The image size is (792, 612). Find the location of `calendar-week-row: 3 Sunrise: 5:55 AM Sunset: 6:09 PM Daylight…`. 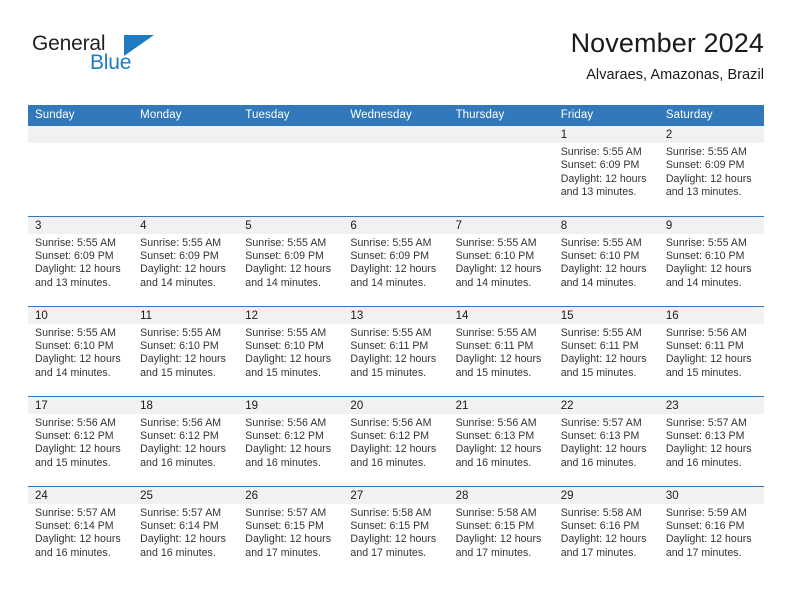

calendar-week-row: 3 Sunrise: 5:55 AM Sunset: 6:09 PM Daylight… is located at coordinates (396, 260).